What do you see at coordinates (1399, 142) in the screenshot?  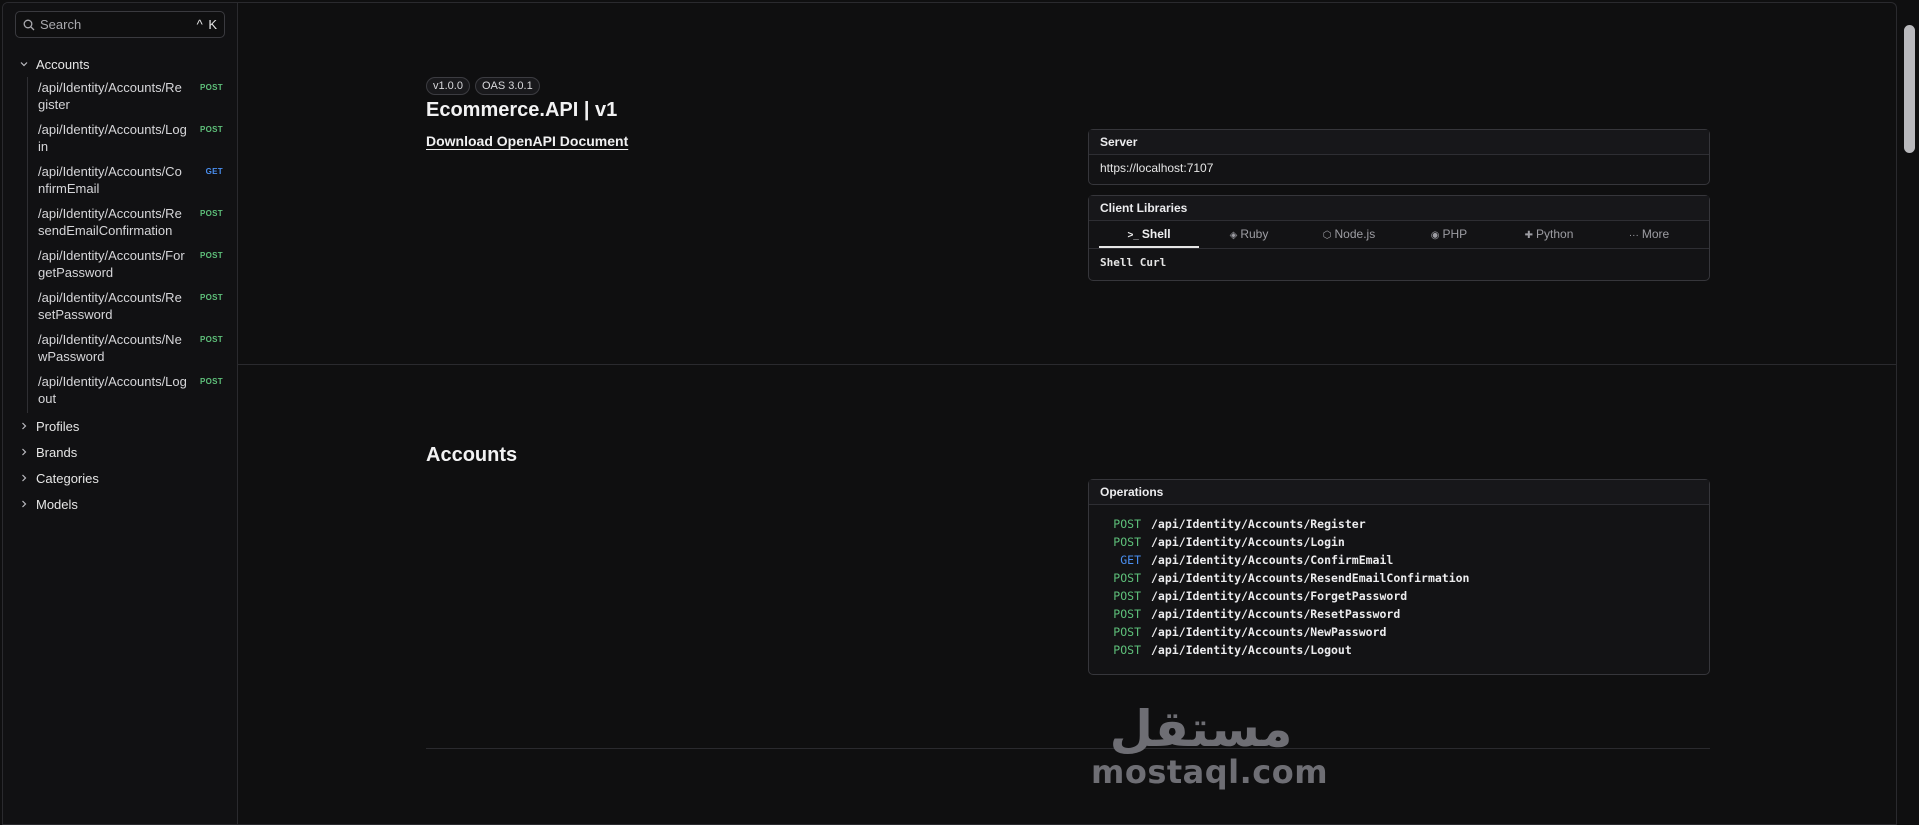 I see `server-heading: Server` at bounding box center [1399, 142].